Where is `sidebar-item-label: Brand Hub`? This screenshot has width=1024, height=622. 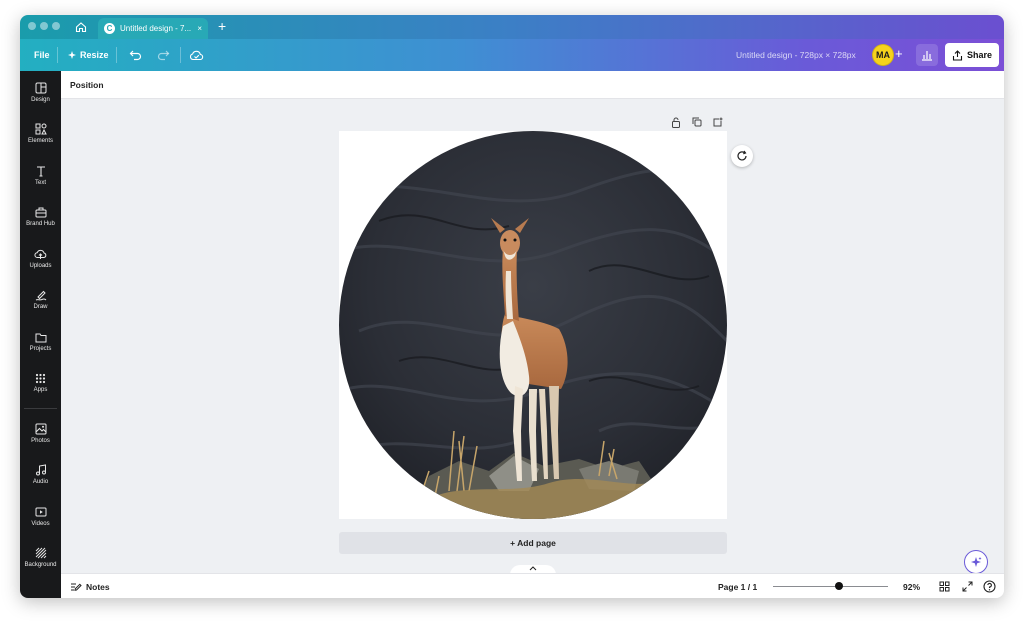 sidebar-item-label: Brand Hub is located at coordinates (40, 224).